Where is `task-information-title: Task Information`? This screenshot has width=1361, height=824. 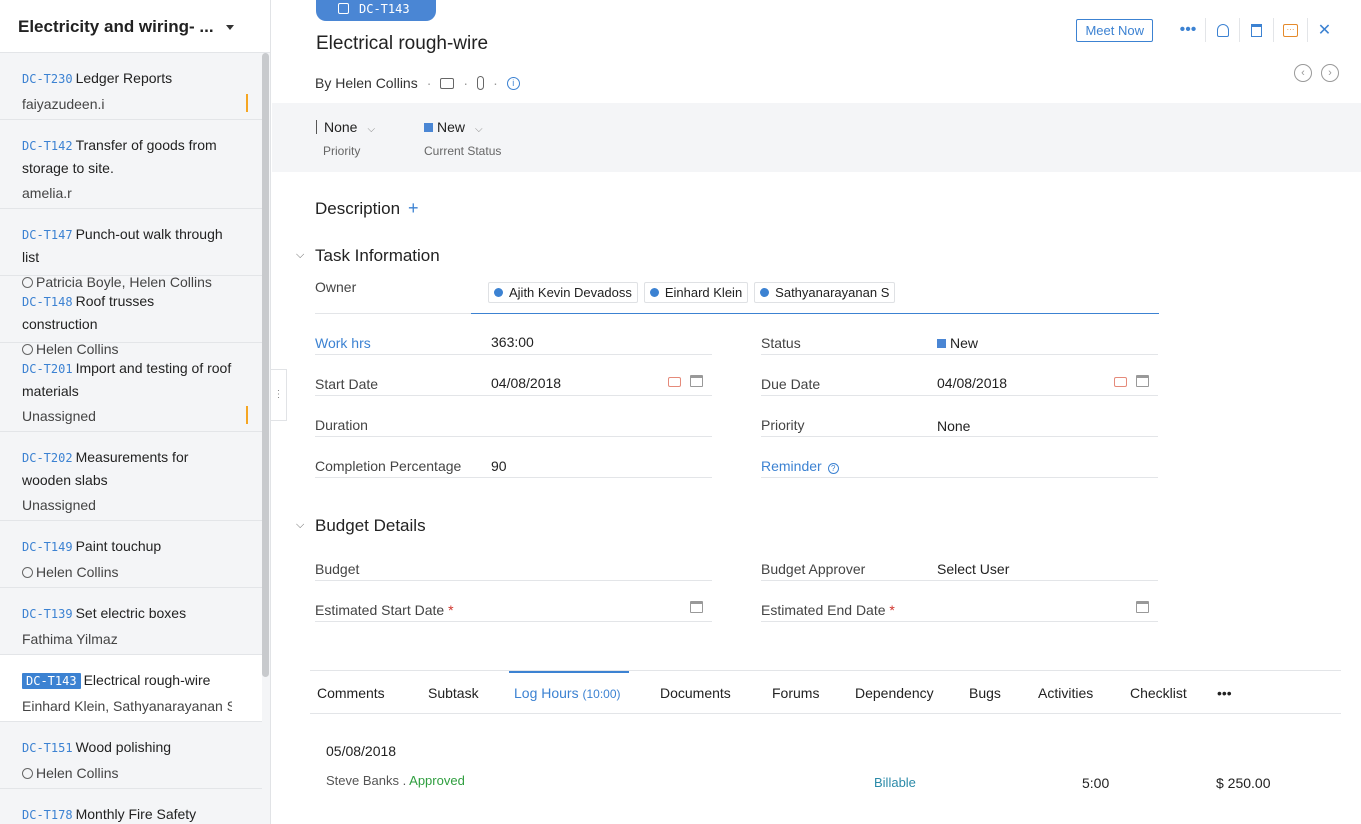
task-information-title: Task Information is located at coordinates (377, 256).